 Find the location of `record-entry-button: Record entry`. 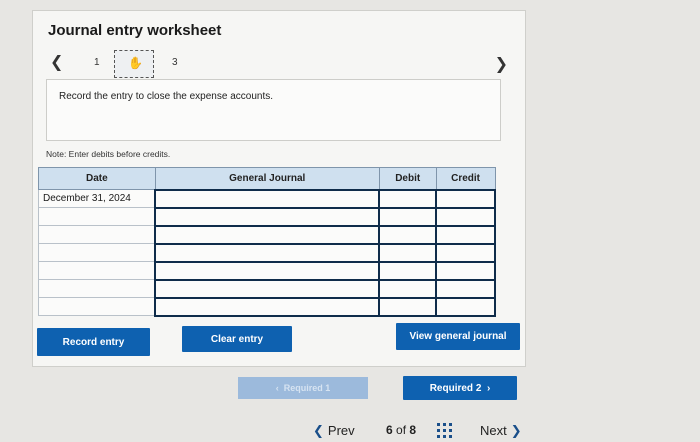

record-entry-button: Record entry is located at coordinates (93, 342).